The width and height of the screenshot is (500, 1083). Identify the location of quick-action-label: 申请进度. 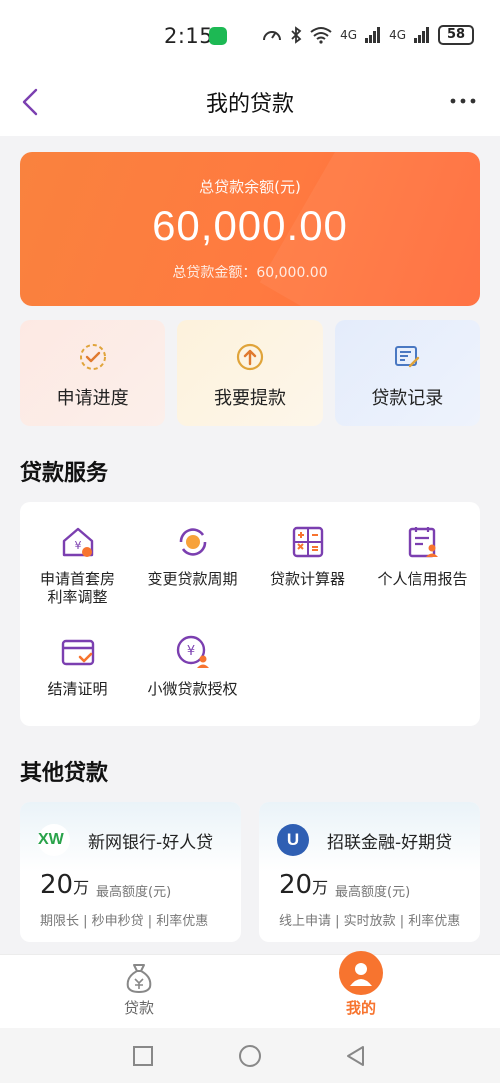
(92, 398).